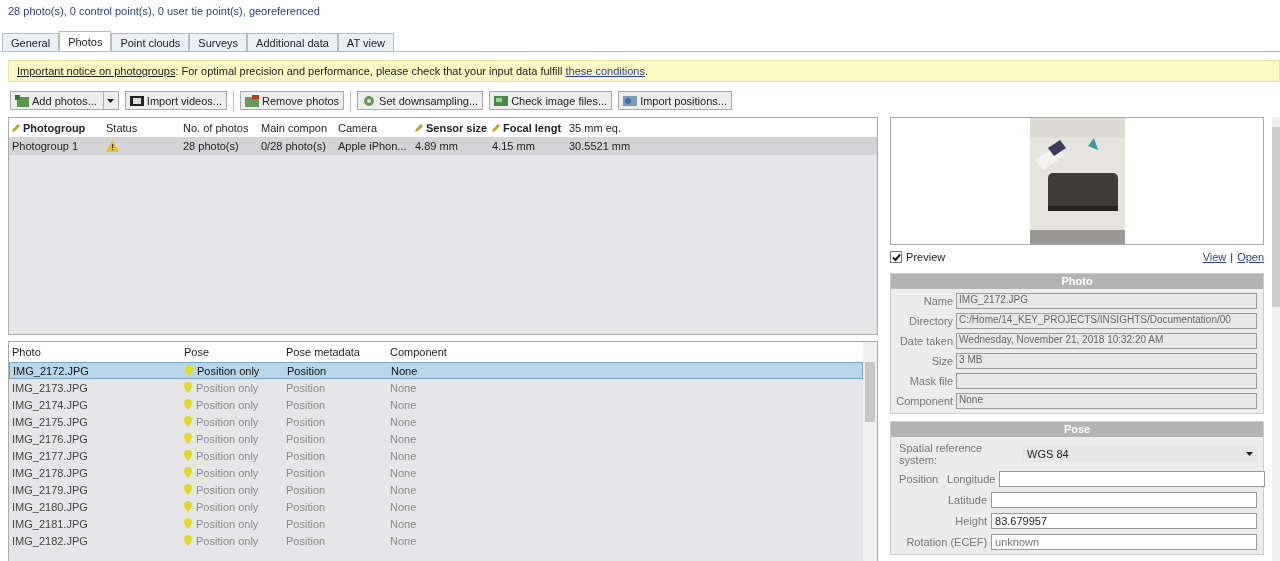 This screenshot has height=561, width=1280. Describe the element at coordinates (595, 127) in the screenshot. I see `column-header: 35 mm eq.` at that location.